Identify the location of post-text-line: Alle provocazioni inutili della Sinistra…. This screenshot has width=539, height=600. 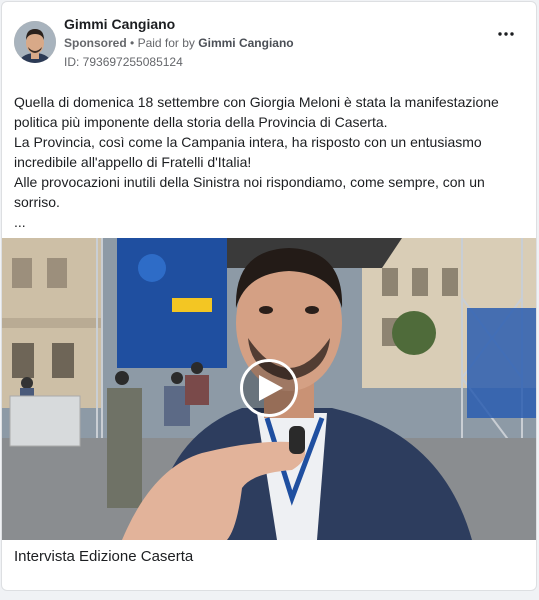
(249, 192).